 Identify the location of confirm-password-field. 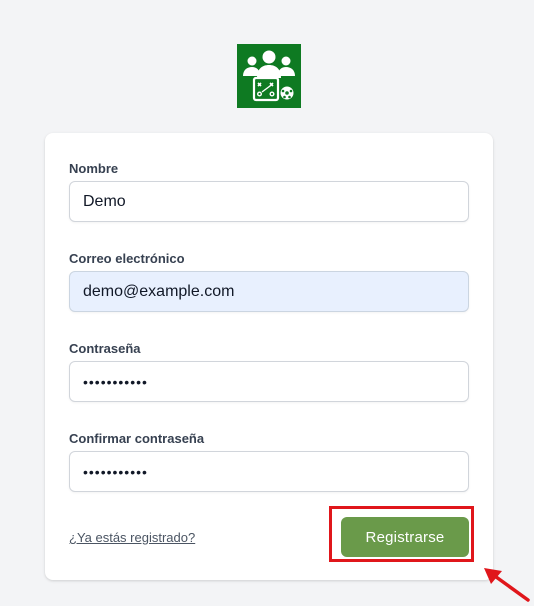
(269, 471).